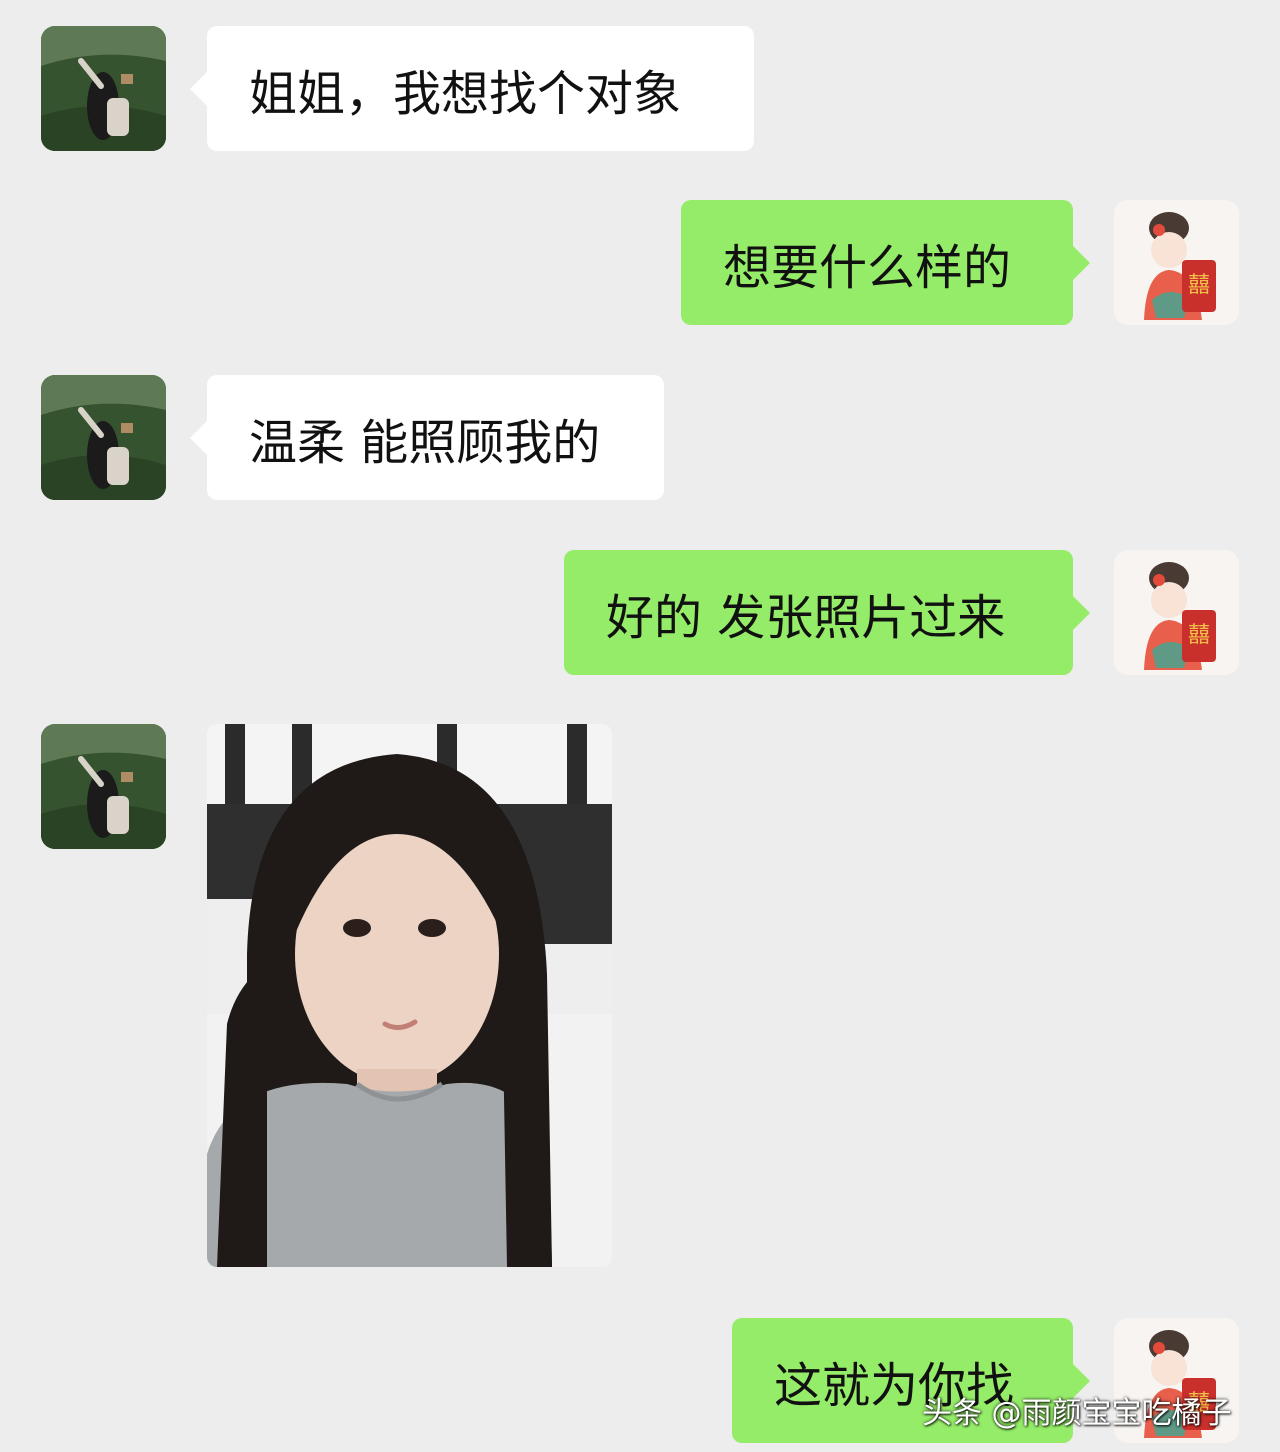 The height and width of the screenshot is (1452, 1280). I want to click on selfie-photo, so click(409, 995).